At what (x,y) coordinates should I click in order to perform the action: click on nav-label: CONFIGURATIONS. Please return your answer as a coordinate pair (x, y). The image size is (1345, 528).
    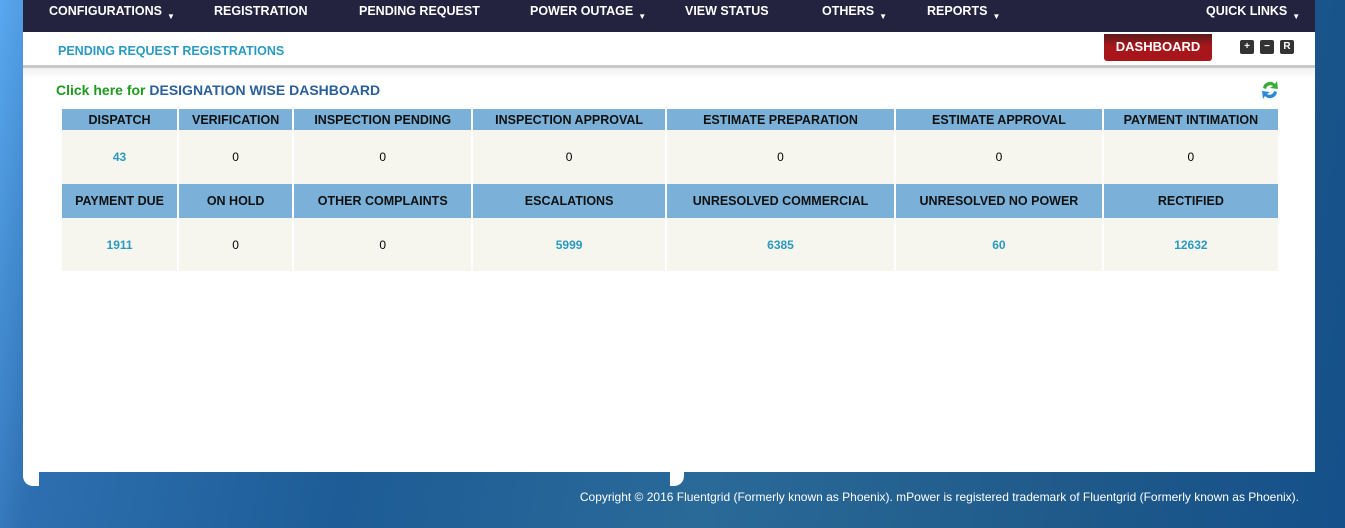
    Looking at the image, I should click on (105, 11).